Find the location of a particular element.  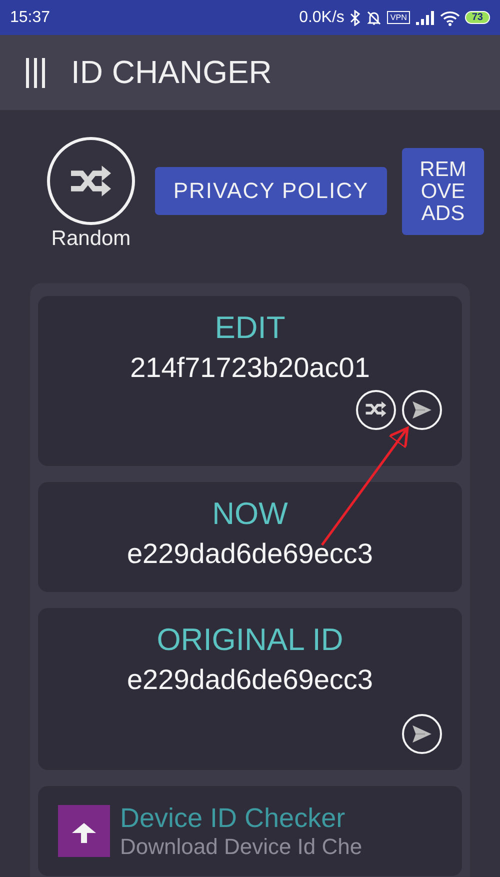

privacy-policy-button: PRIVACY POLICY is located at coordinates (271, 191).